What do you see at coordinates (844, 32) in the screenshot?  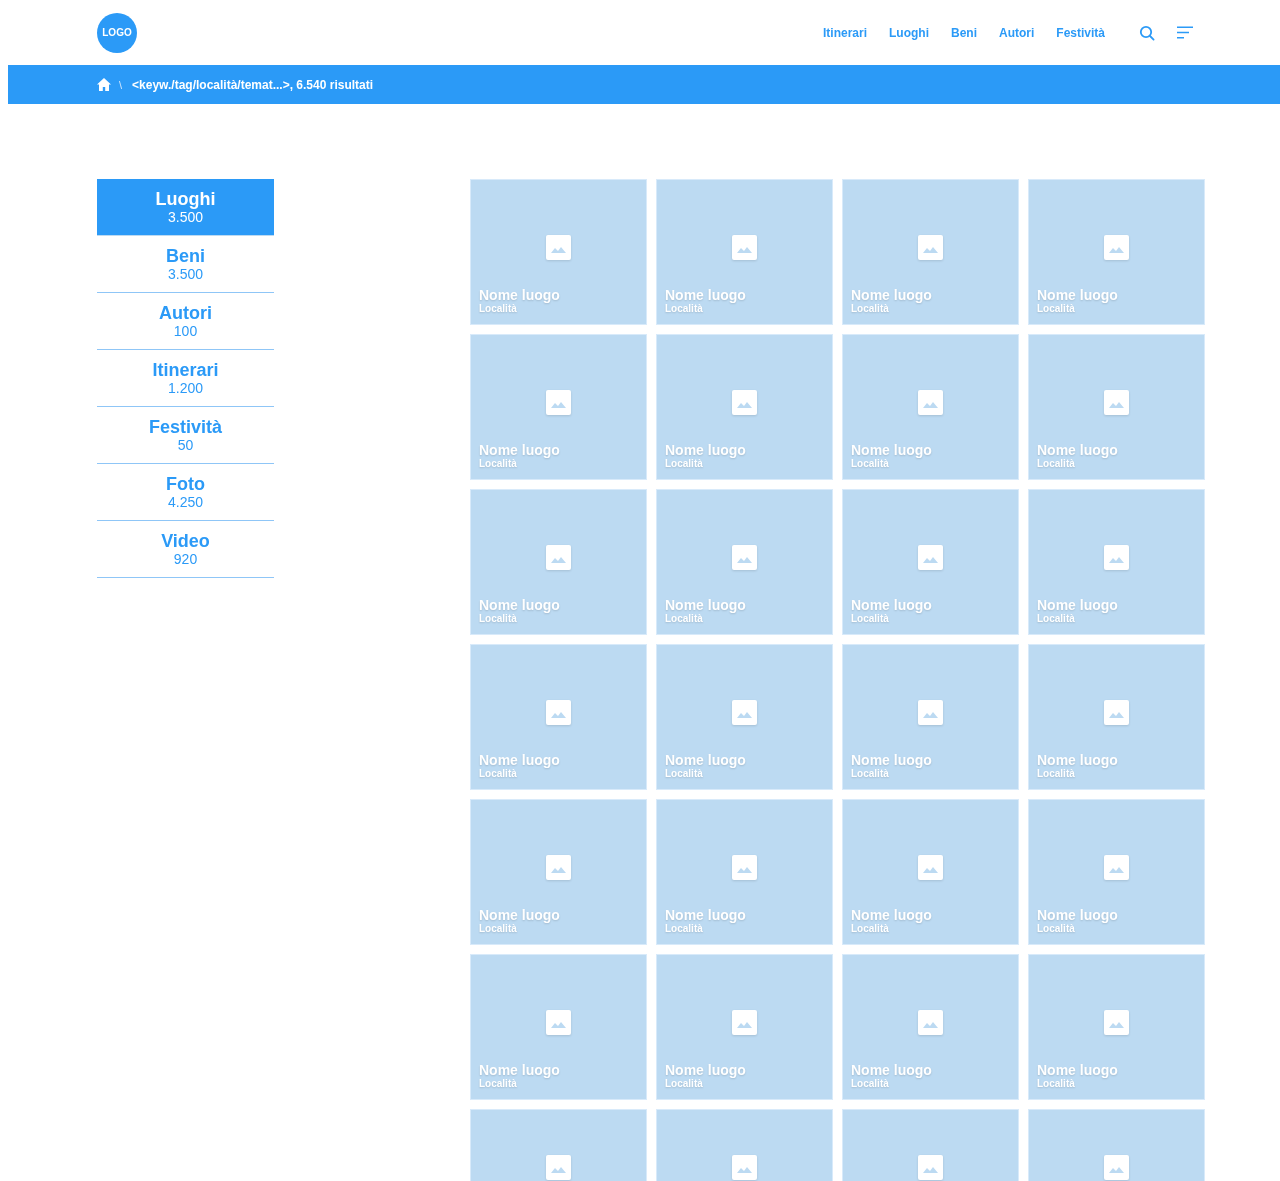 I see `nav-link: Itinerari` at bounding box center [844, 32].